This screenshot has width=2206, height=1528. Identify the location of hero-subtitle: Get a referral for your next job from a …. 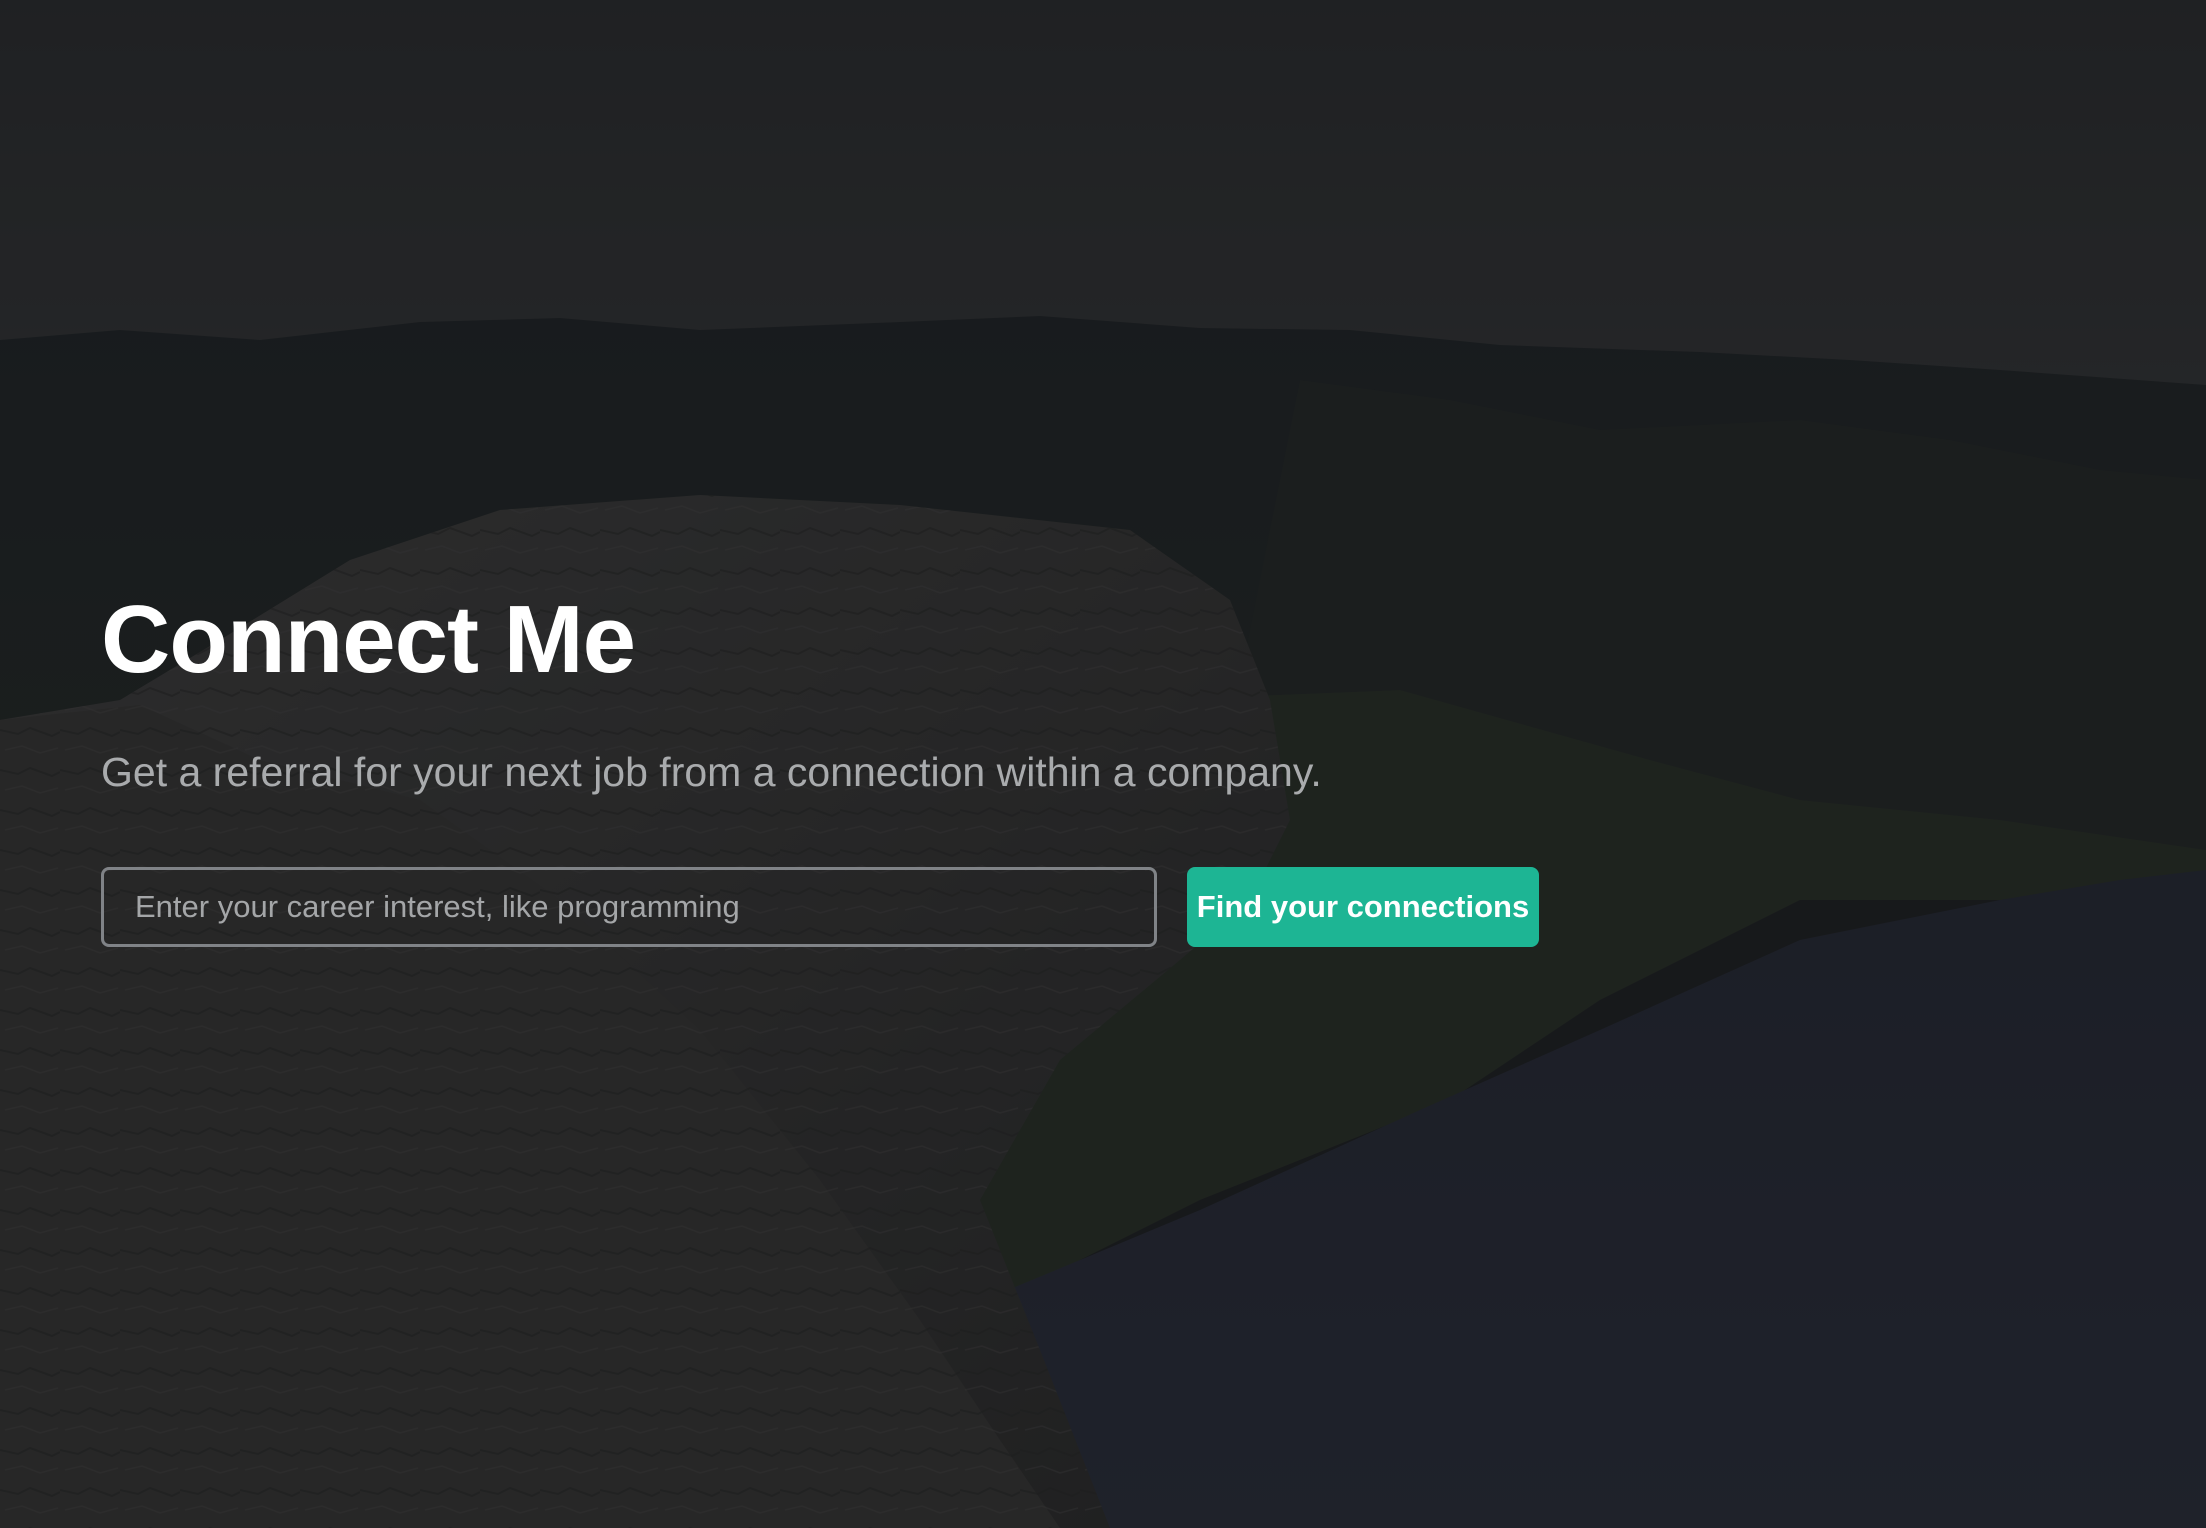
(711, 772).